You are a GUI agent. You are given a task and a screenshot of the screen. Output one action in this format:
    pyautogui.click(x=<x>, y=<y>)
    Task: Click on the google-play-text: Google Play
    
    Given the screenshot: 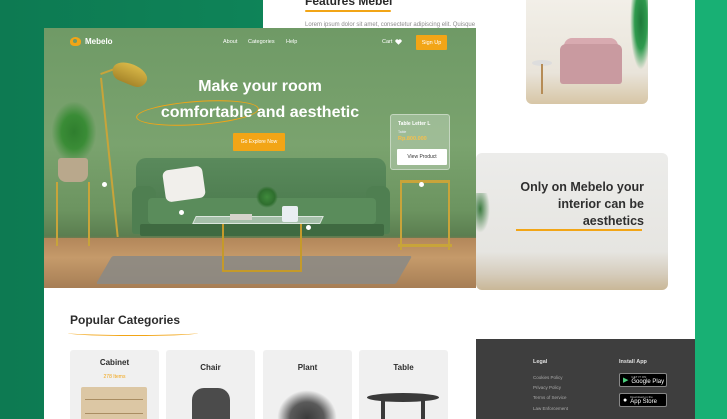 What is the action you would take?
    pyautogui.click(x=648, y=381)
    